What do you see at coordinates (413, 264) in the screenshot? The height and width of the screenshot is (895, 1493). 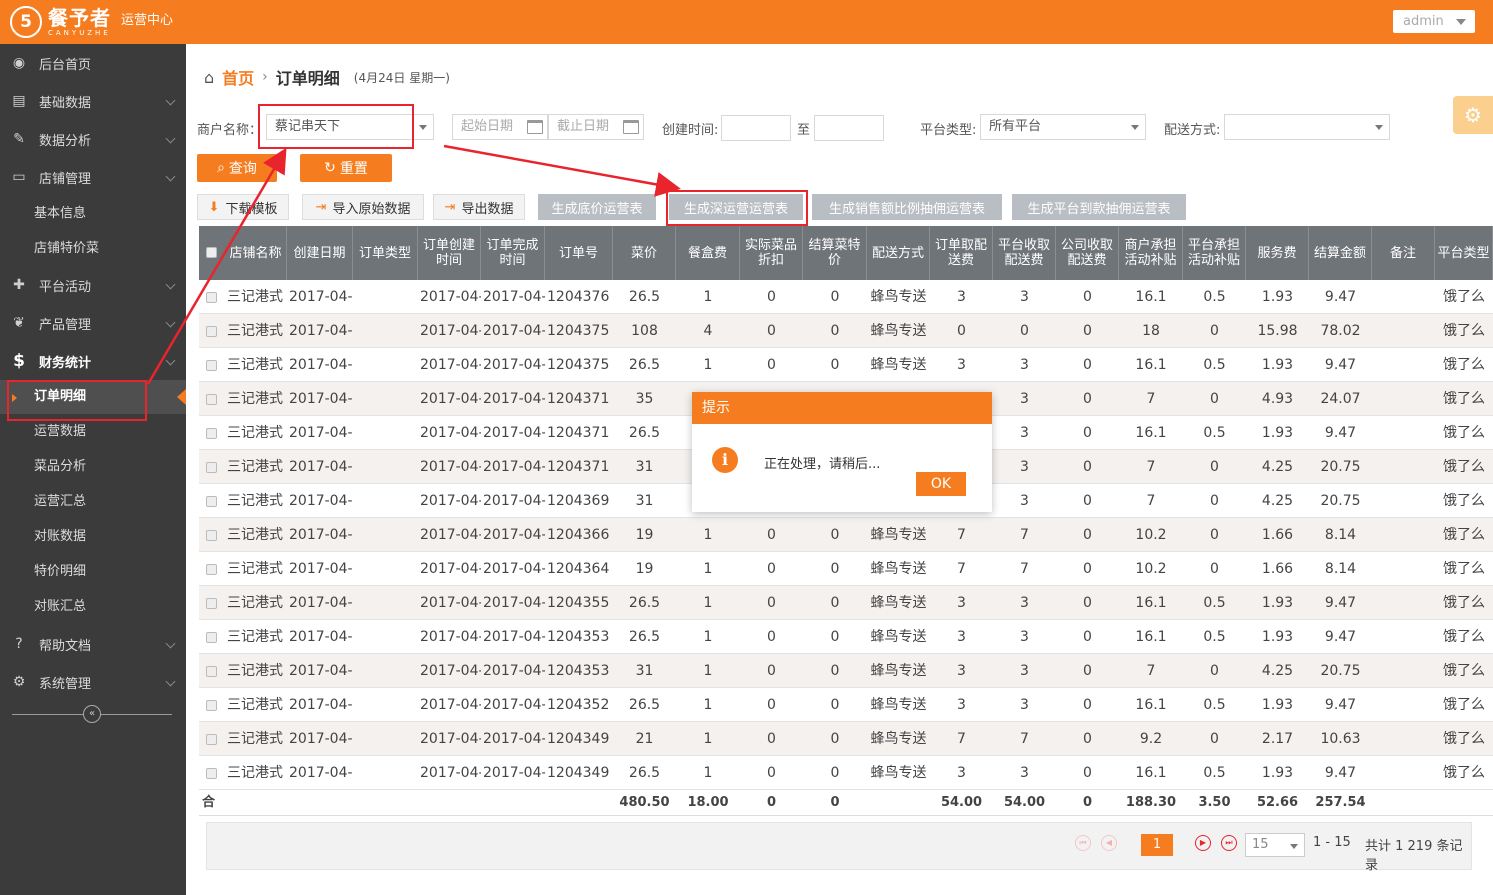 I see `annotation-arrows` at bounding box center [413, 264].